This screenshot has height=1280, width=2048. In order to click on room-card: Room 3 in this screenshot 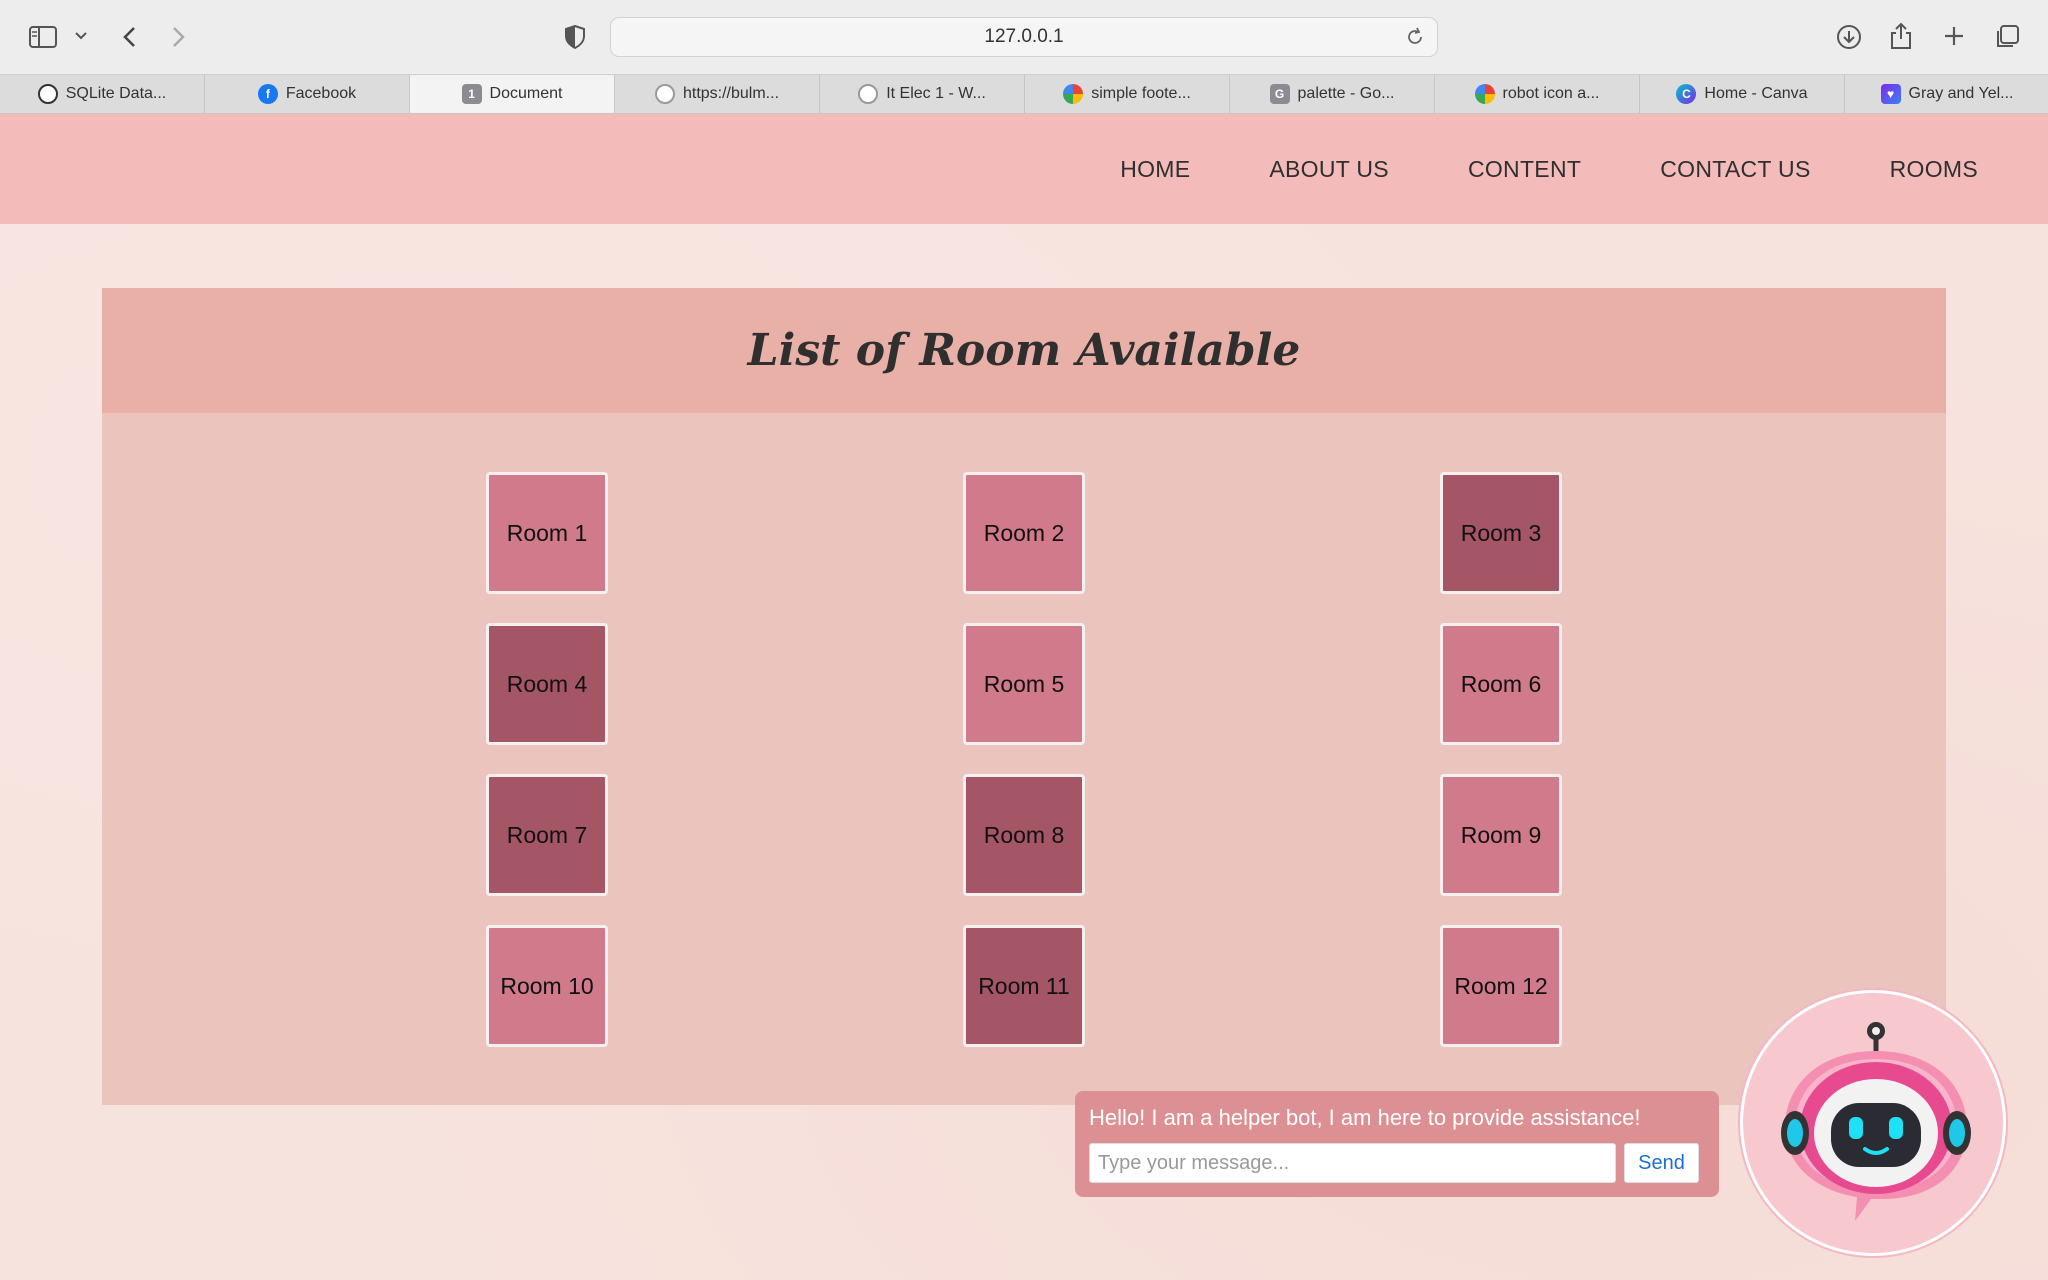, I will do `click(1501, 533)`.